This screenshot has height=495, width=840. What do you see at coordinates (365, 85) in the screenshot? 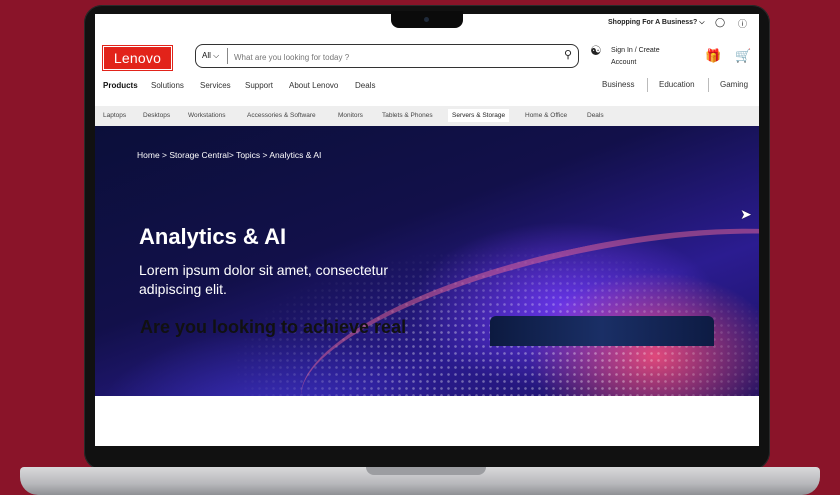
I see `nav-deals: Deals` at bounding box center [365, 85].